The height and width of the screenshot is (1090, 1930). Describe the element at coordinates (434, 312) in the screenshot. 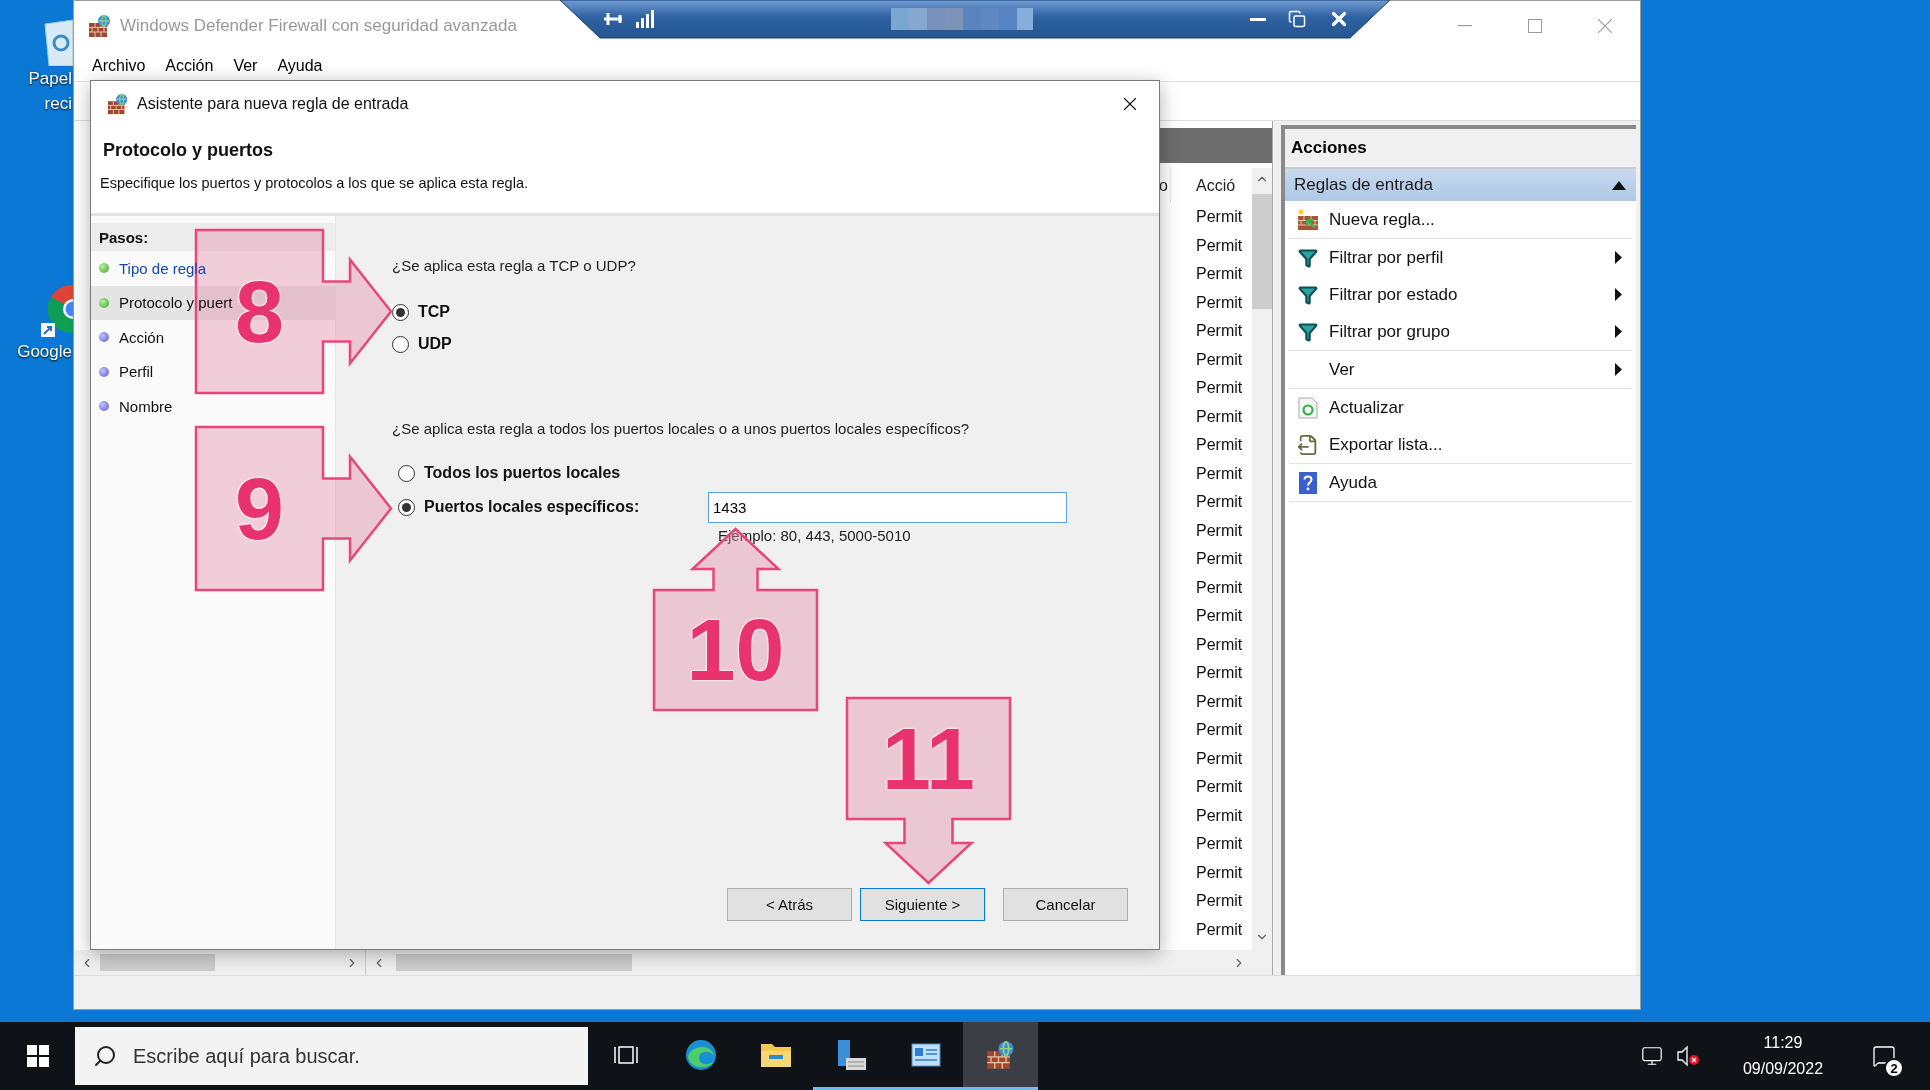

I see `radio-label: TCP` at that location.